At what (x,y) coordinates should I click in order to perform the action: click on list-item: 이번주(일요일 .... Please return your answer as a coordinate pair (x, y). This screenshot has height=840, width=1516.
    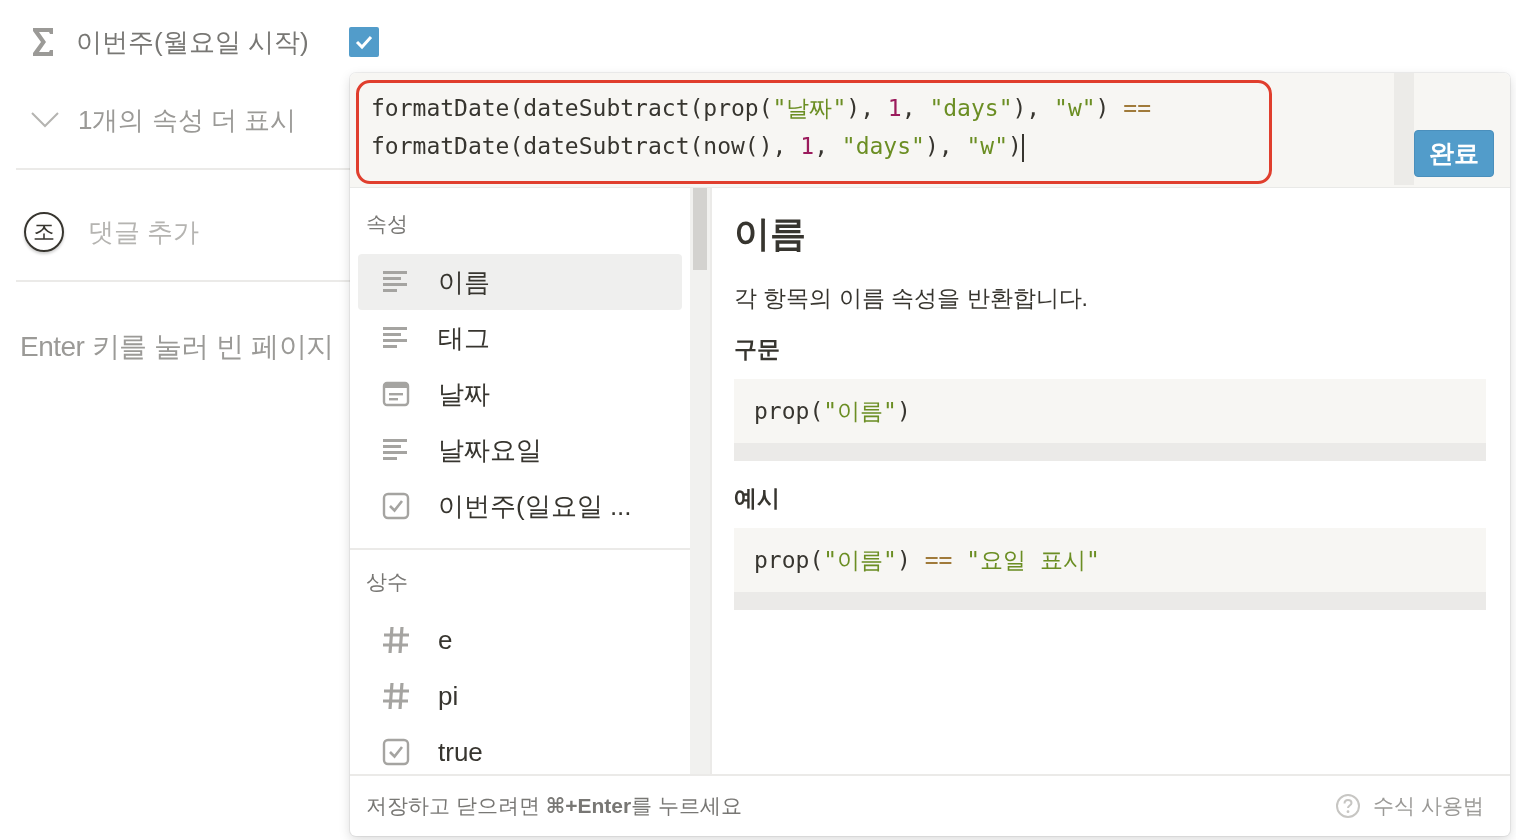
    Looking at the image, I should click on (520, 506).